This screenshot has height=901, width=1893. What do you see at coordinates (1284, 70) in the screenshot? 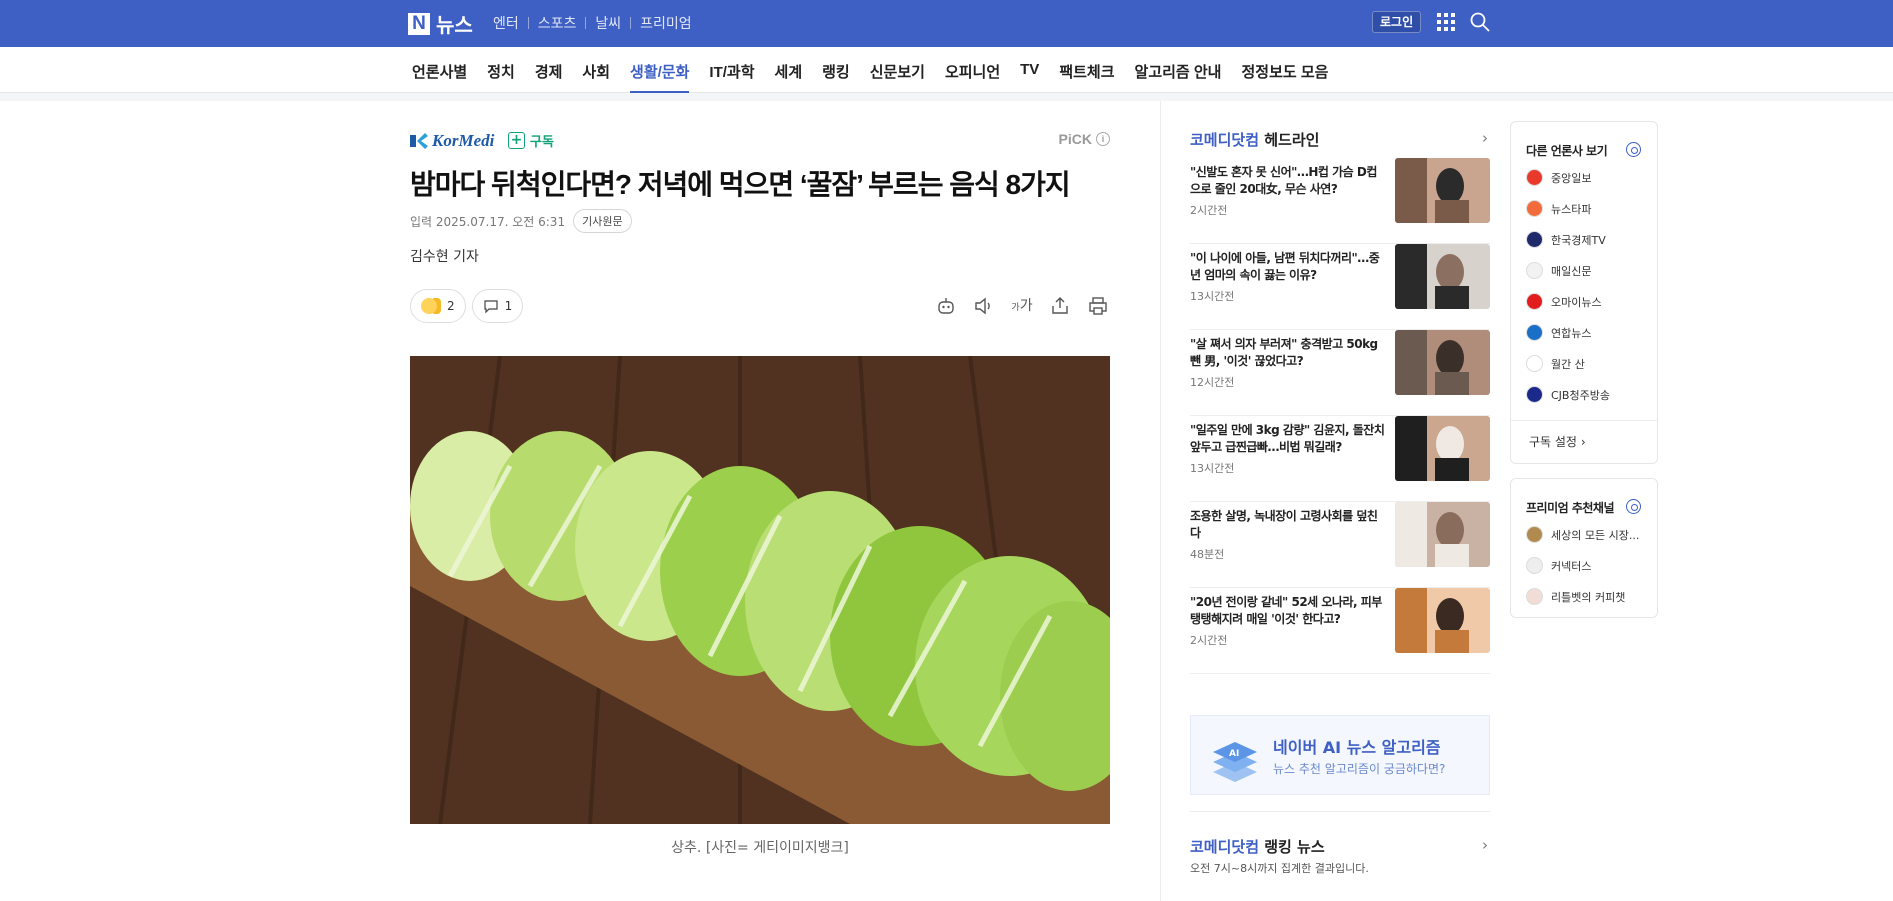
I see `category-tab: 정정보도 모음` at bounding box center [1284, 70].